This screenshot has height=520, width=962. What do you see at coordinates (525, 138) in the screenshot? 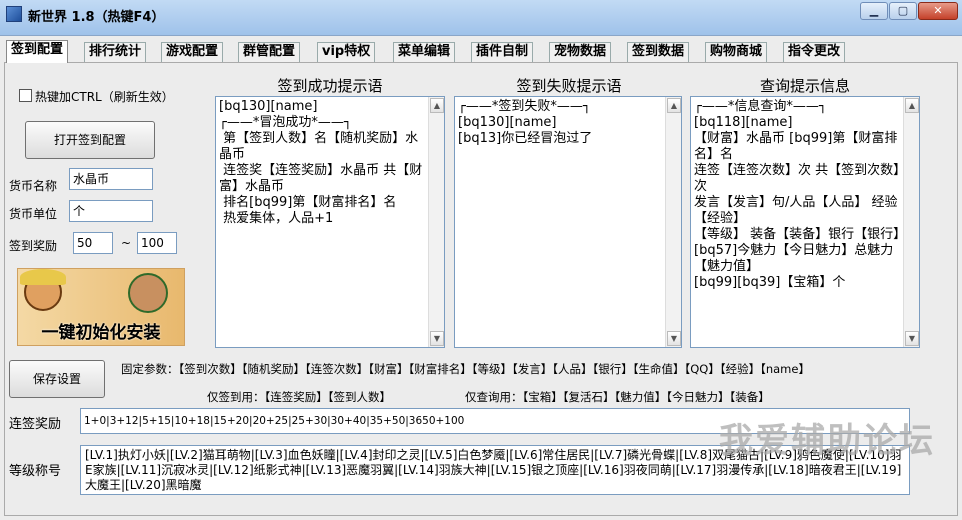
I see `text-line: [bq13]你已经冒泡过了` at bounding box center [525, 138].